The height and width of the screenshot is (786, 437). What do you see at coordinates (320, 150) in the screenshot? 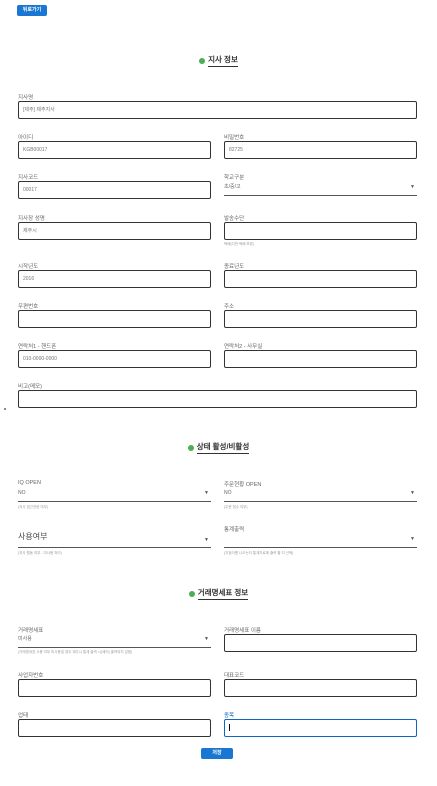
I see `password-input: 82725` at bounding box center [320, 150].